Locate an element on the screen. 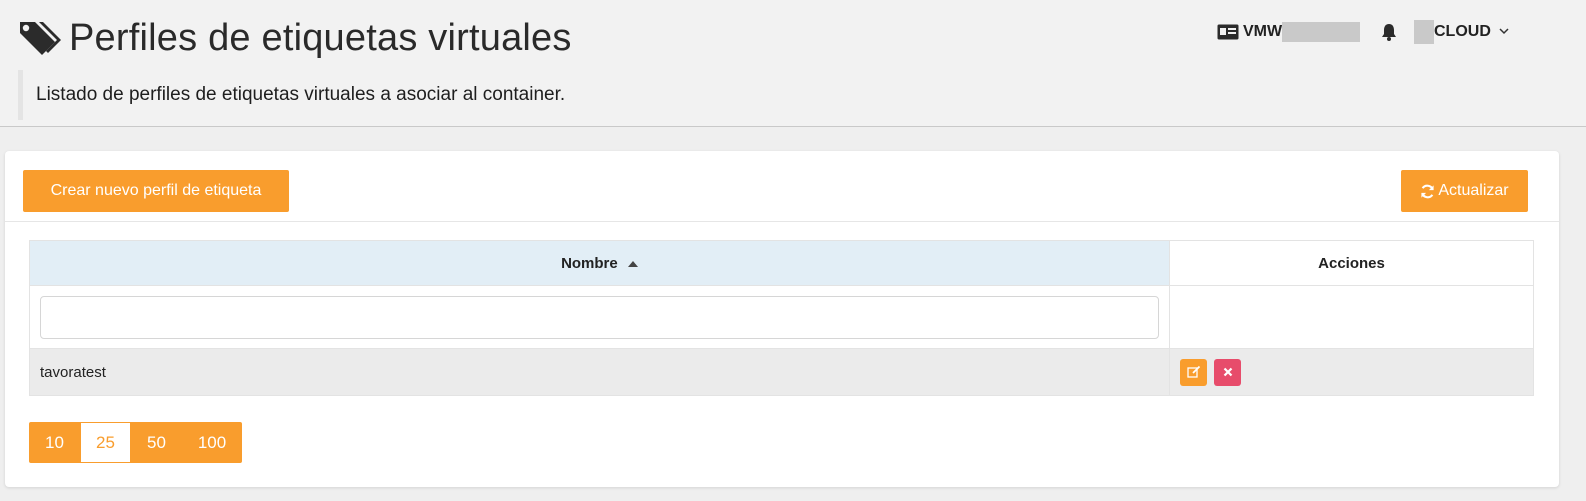 This screenshot has width=1586, height=501. filter-cell-actions is located at coordinates (1351, 317).